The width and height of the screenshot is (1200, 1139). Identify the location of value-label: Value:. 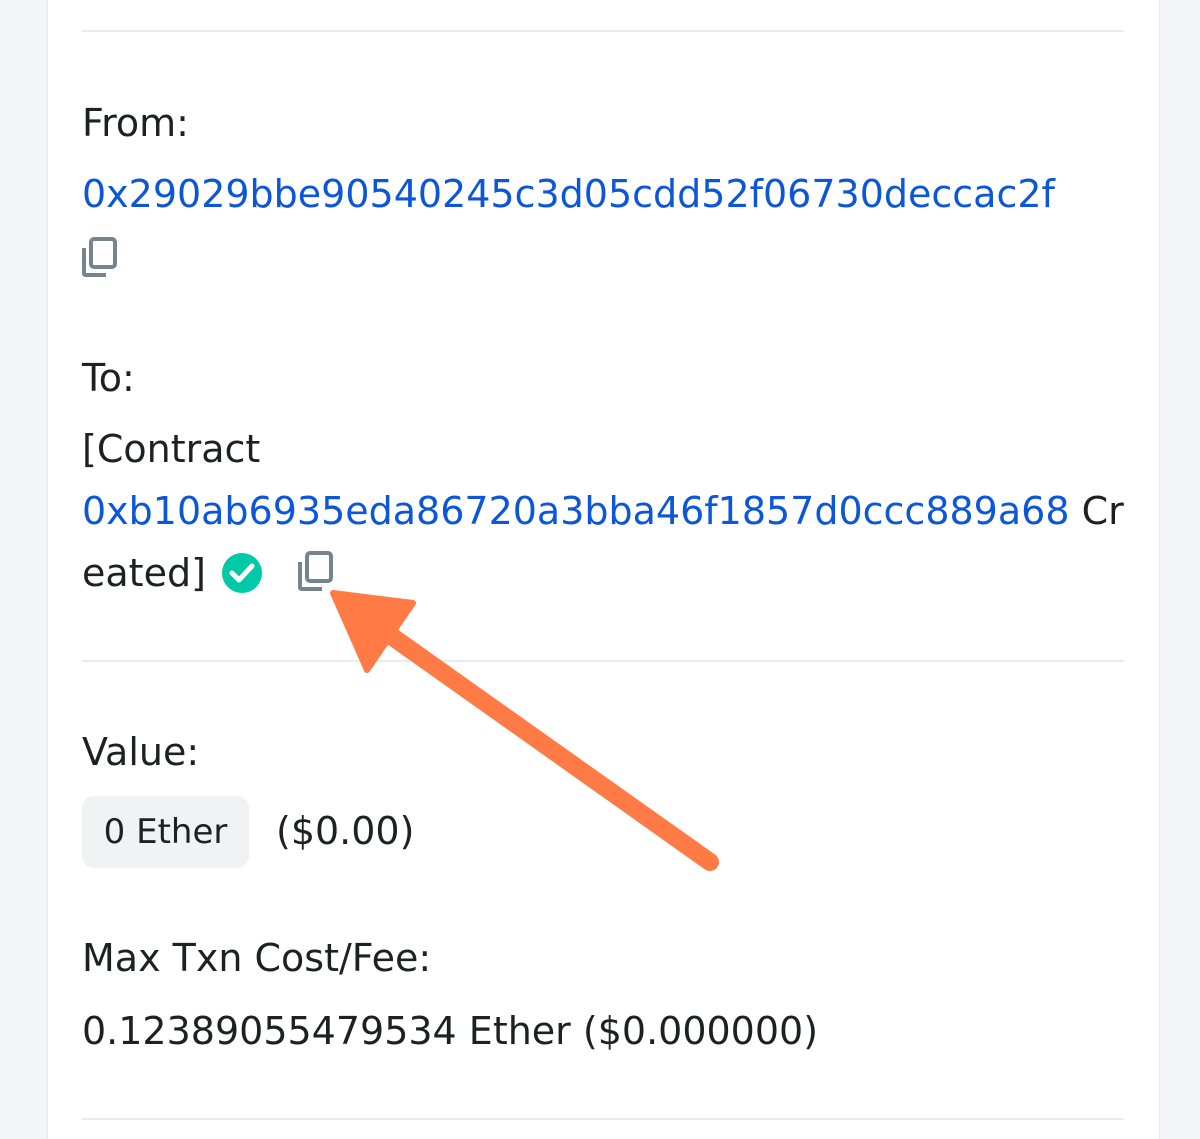
(141, 752).